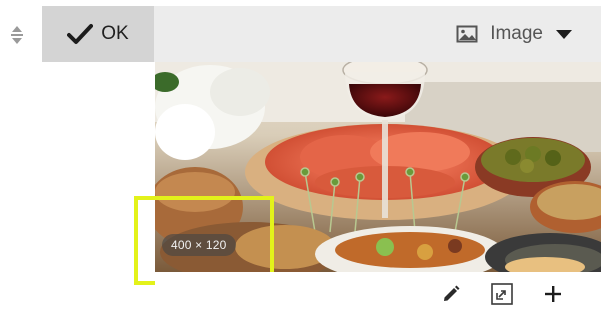  I want to click on resize-icon, so click(502, 294).